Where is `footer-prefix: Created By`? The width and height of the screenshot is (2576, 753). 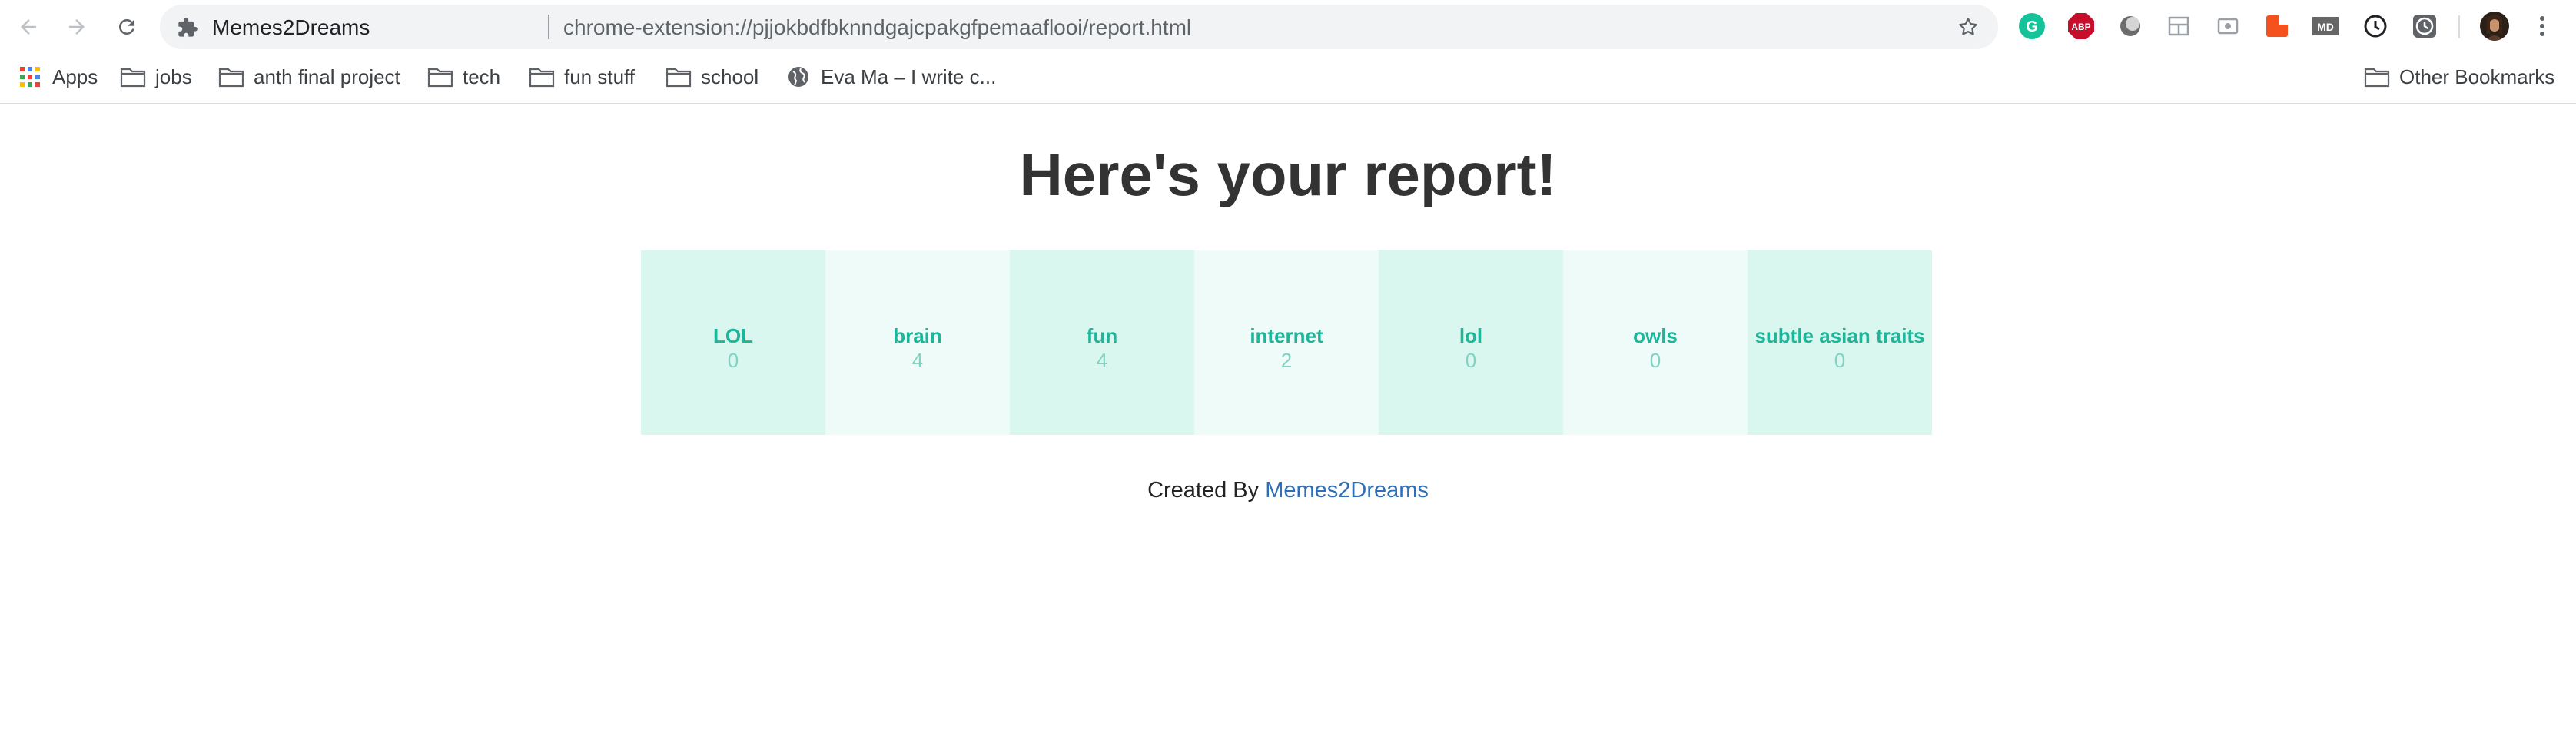
footer-prefix: Created By is located at coordinates (1203, 490).